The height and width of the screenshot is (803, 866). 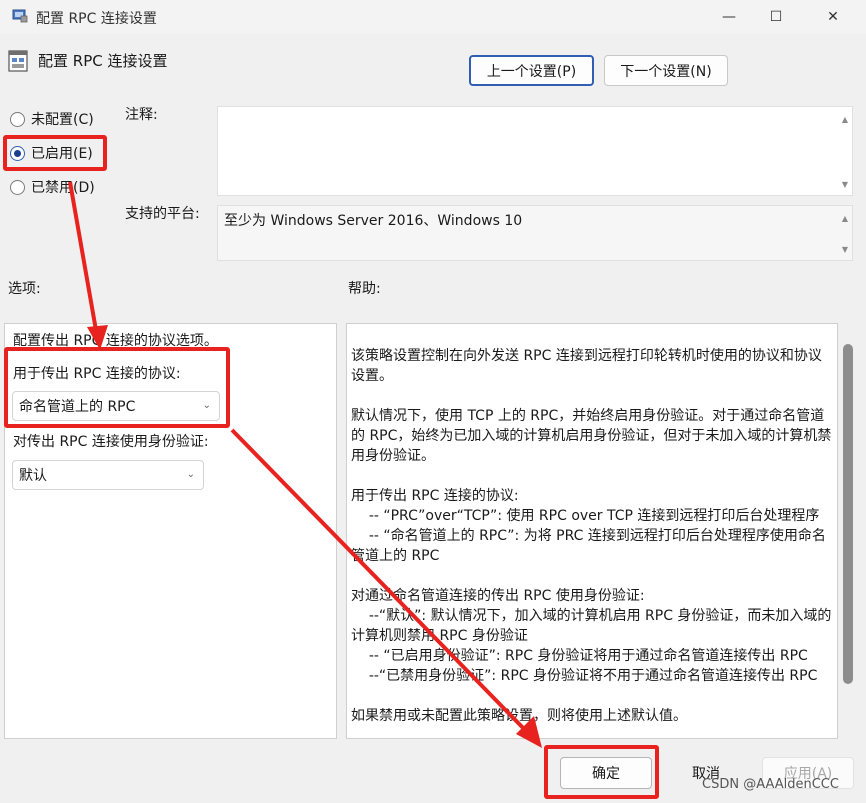 What do you see at coordinates (606, 773) in the screenshot?
I see `ok-button: 确定` at bounding box center [606, 773].